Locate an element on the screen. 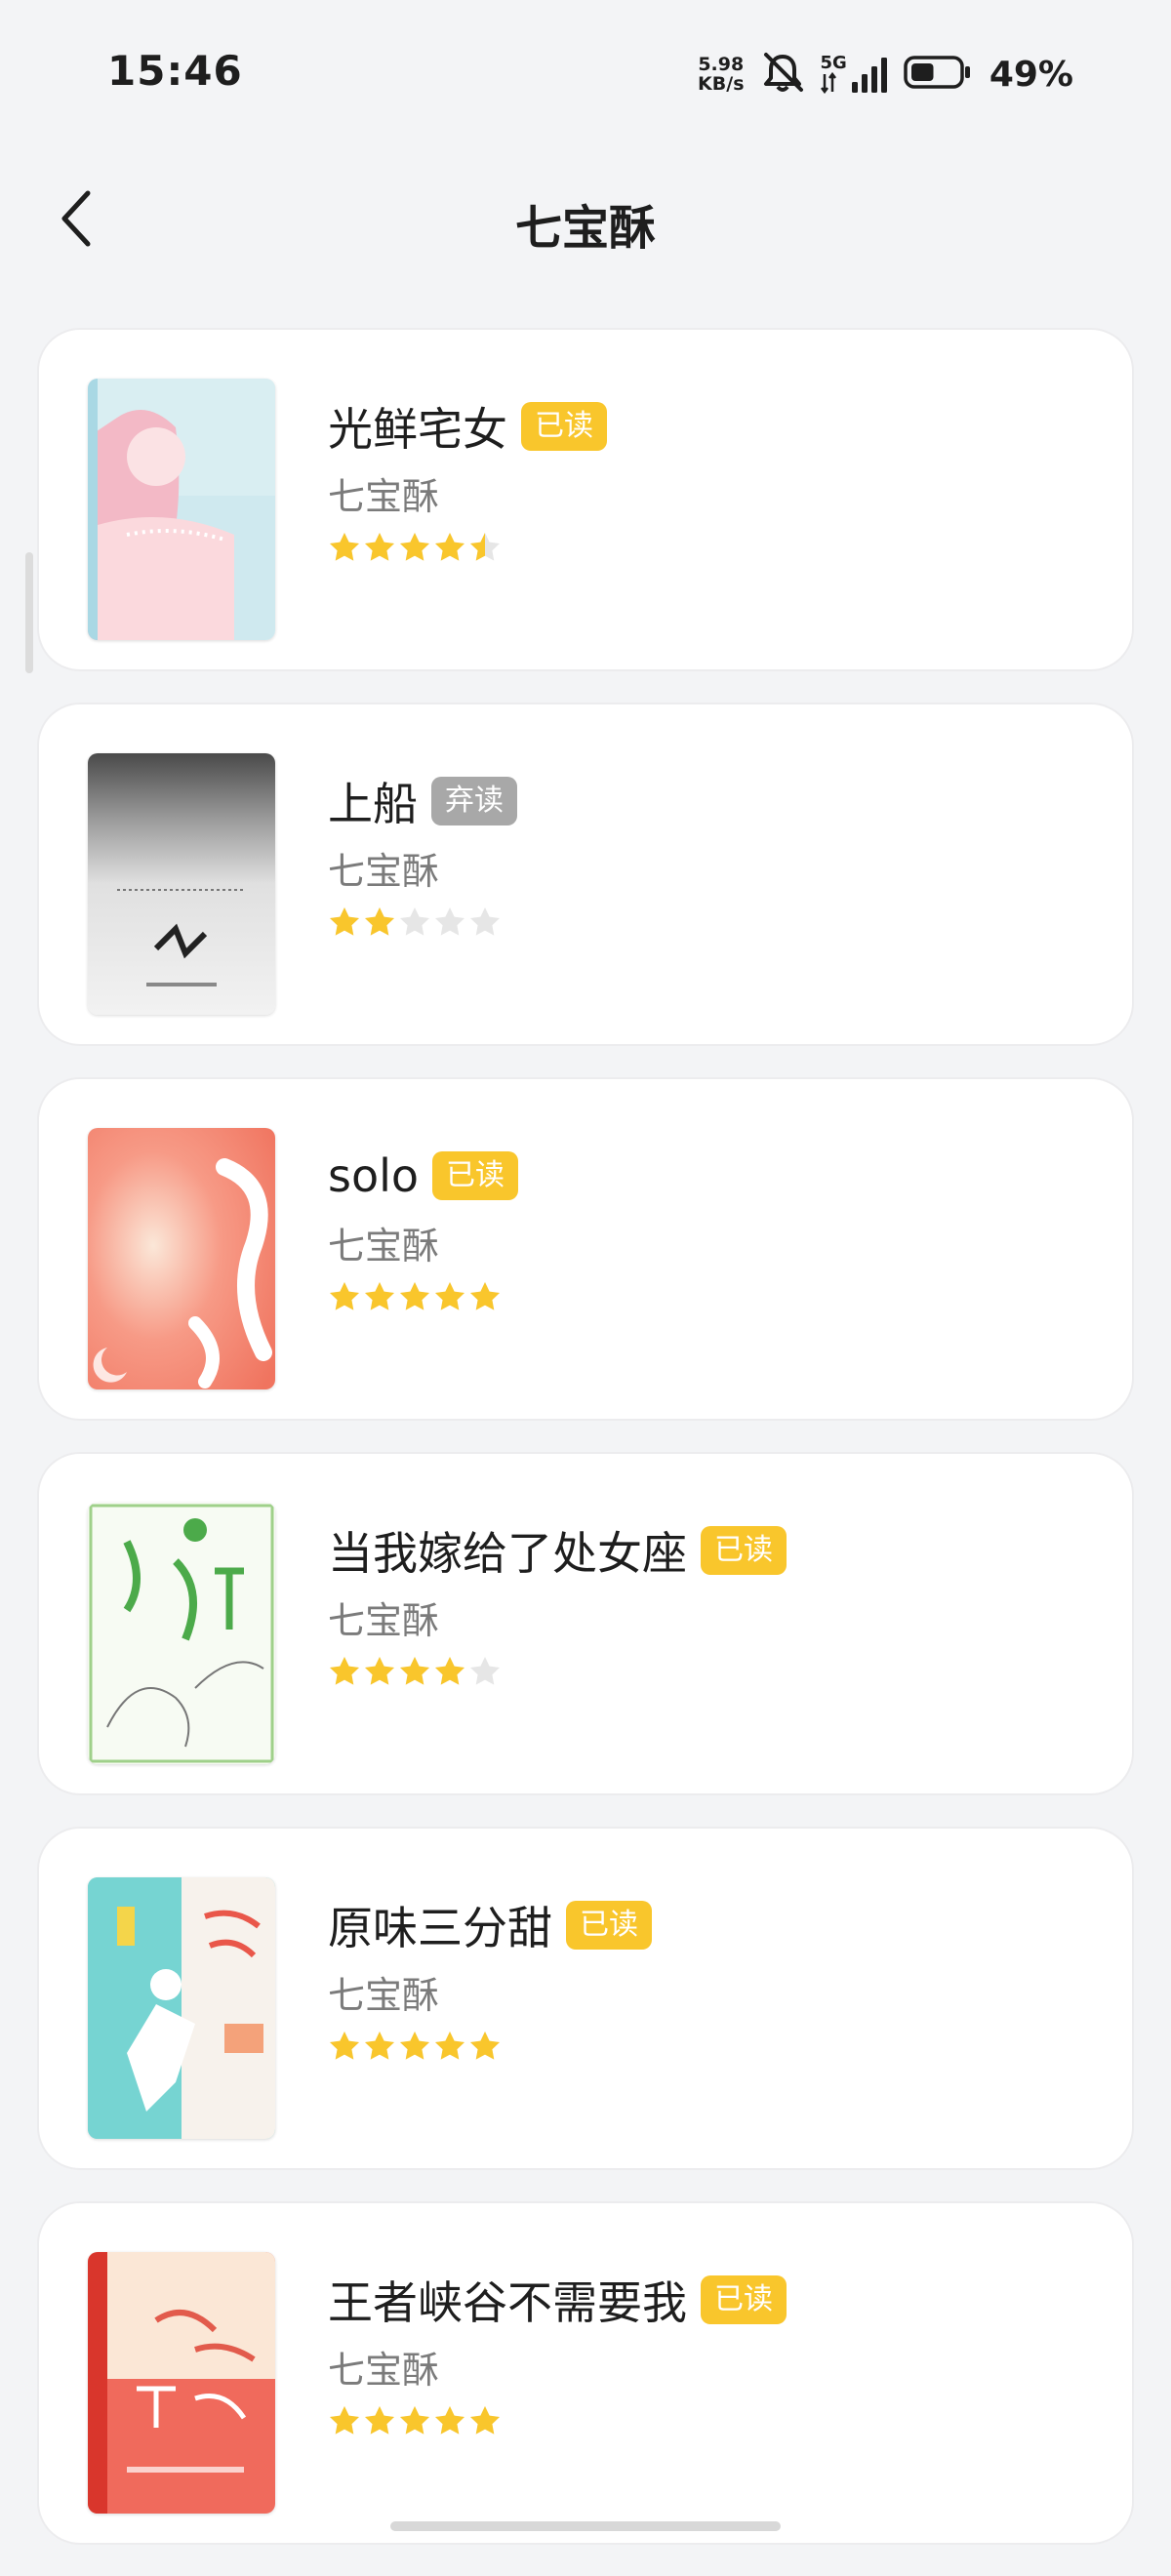 This screenshot has height=2576, width=1171. navigation-header: 七宝酥 is located at coordinates (585, 219).